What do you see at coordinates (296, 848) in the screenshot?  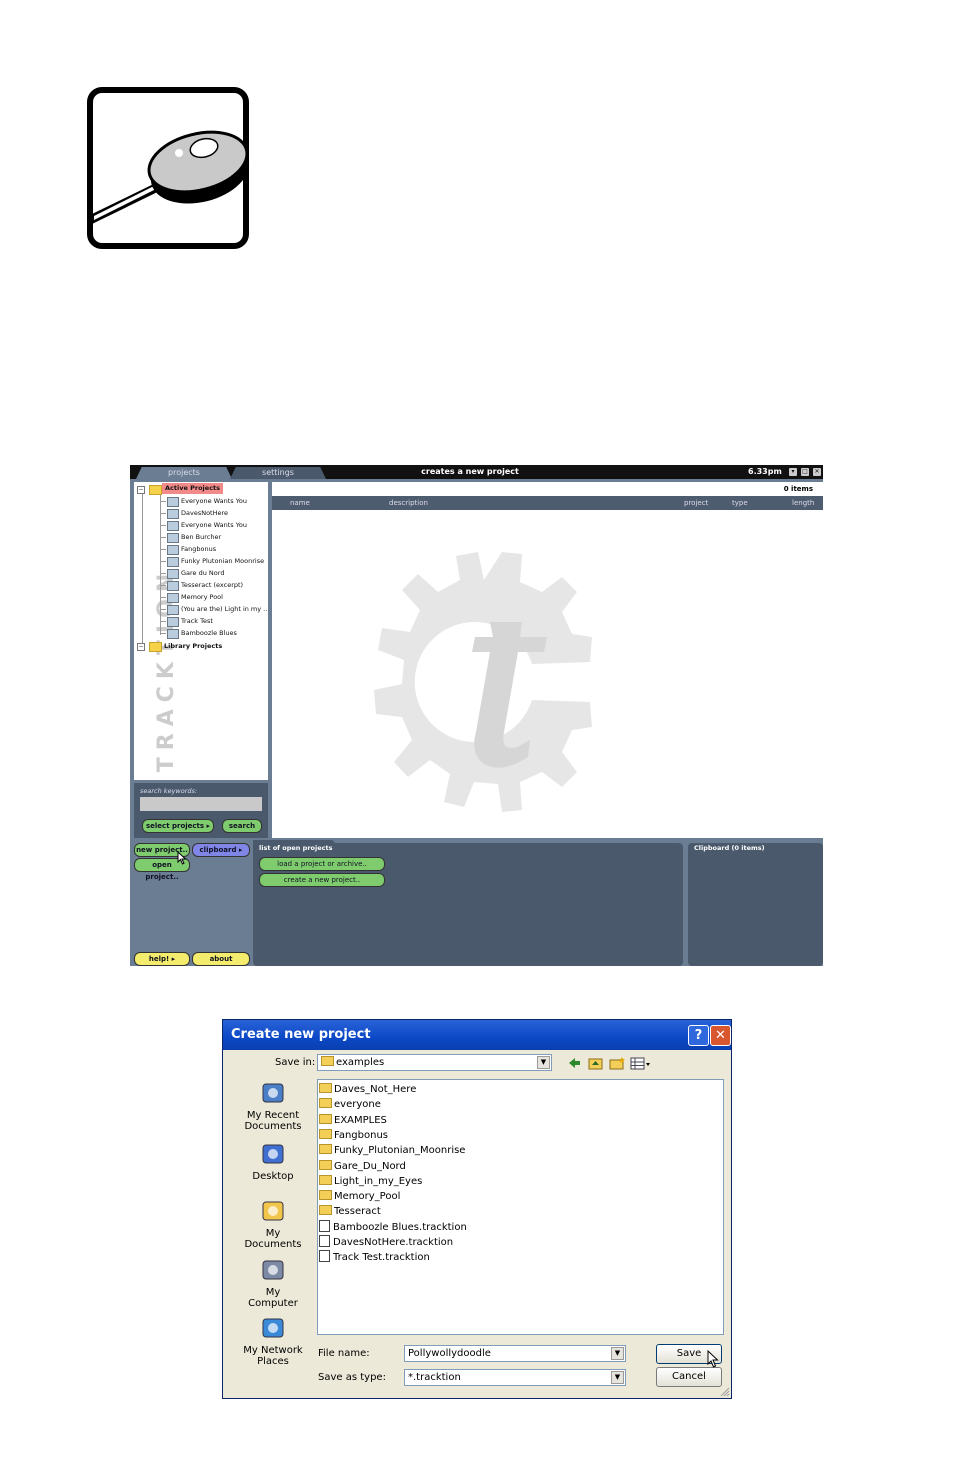 I see `open-projects-title: list of open projects` at bounding box center [296, 848].